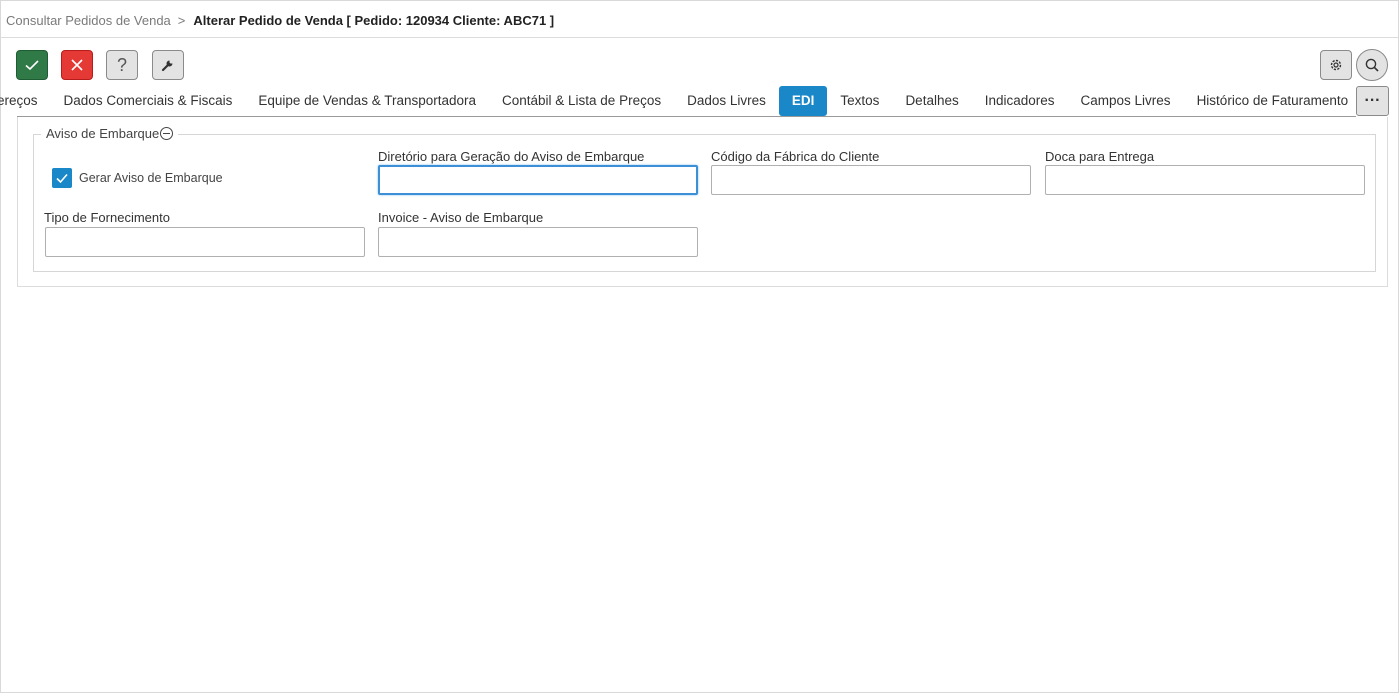 This screenshot has height=693, width=1399. I want to click on diretorio-input, so click(538, 180).